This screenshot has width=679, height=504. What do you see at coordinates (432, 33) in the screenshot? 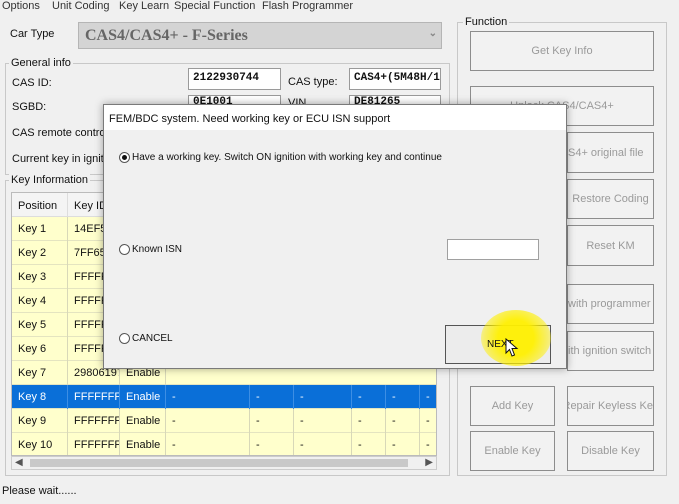
I see `chevron-down-icon: ⌄` at bounding box center [432, 33].